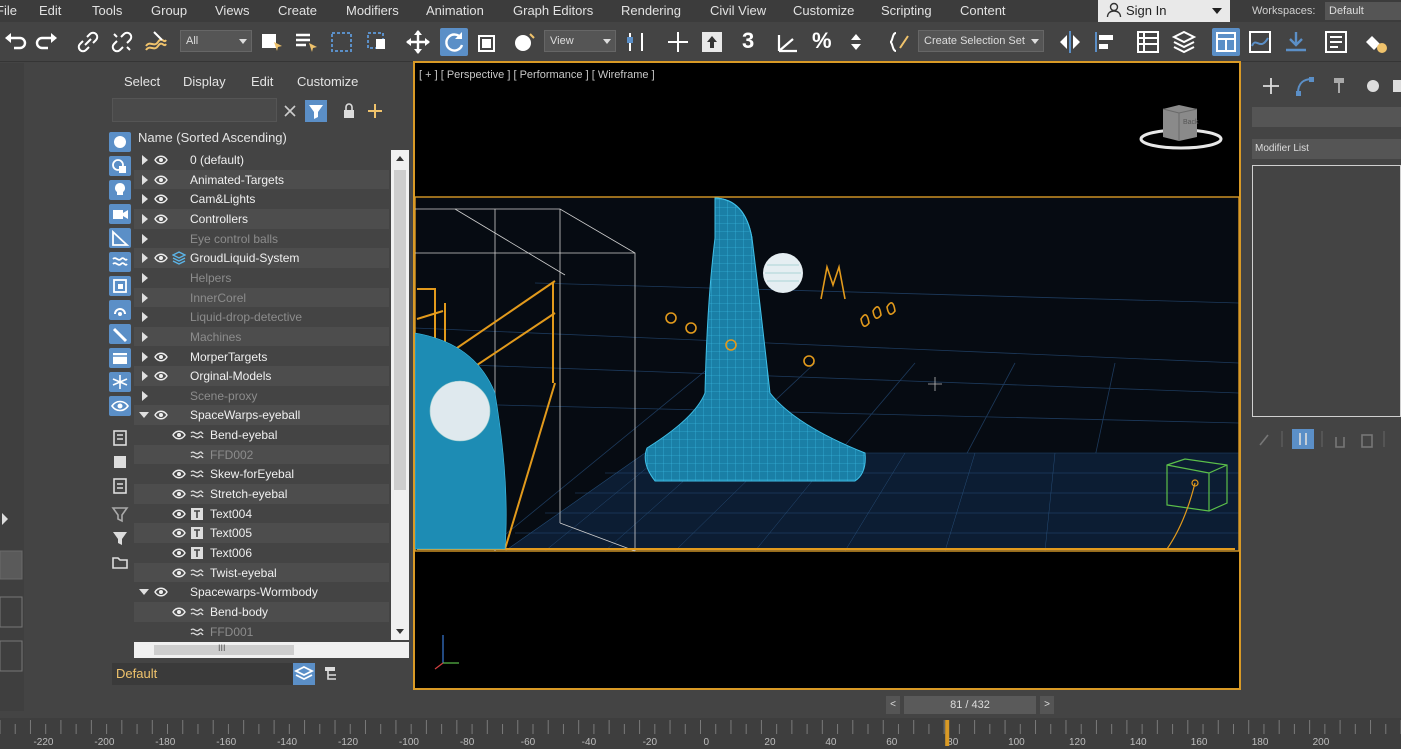 The image size is (1401, 749). Describe the element at coordinates (1260, 42) in the screenshot. I see `curve-editor-icon` at that location.